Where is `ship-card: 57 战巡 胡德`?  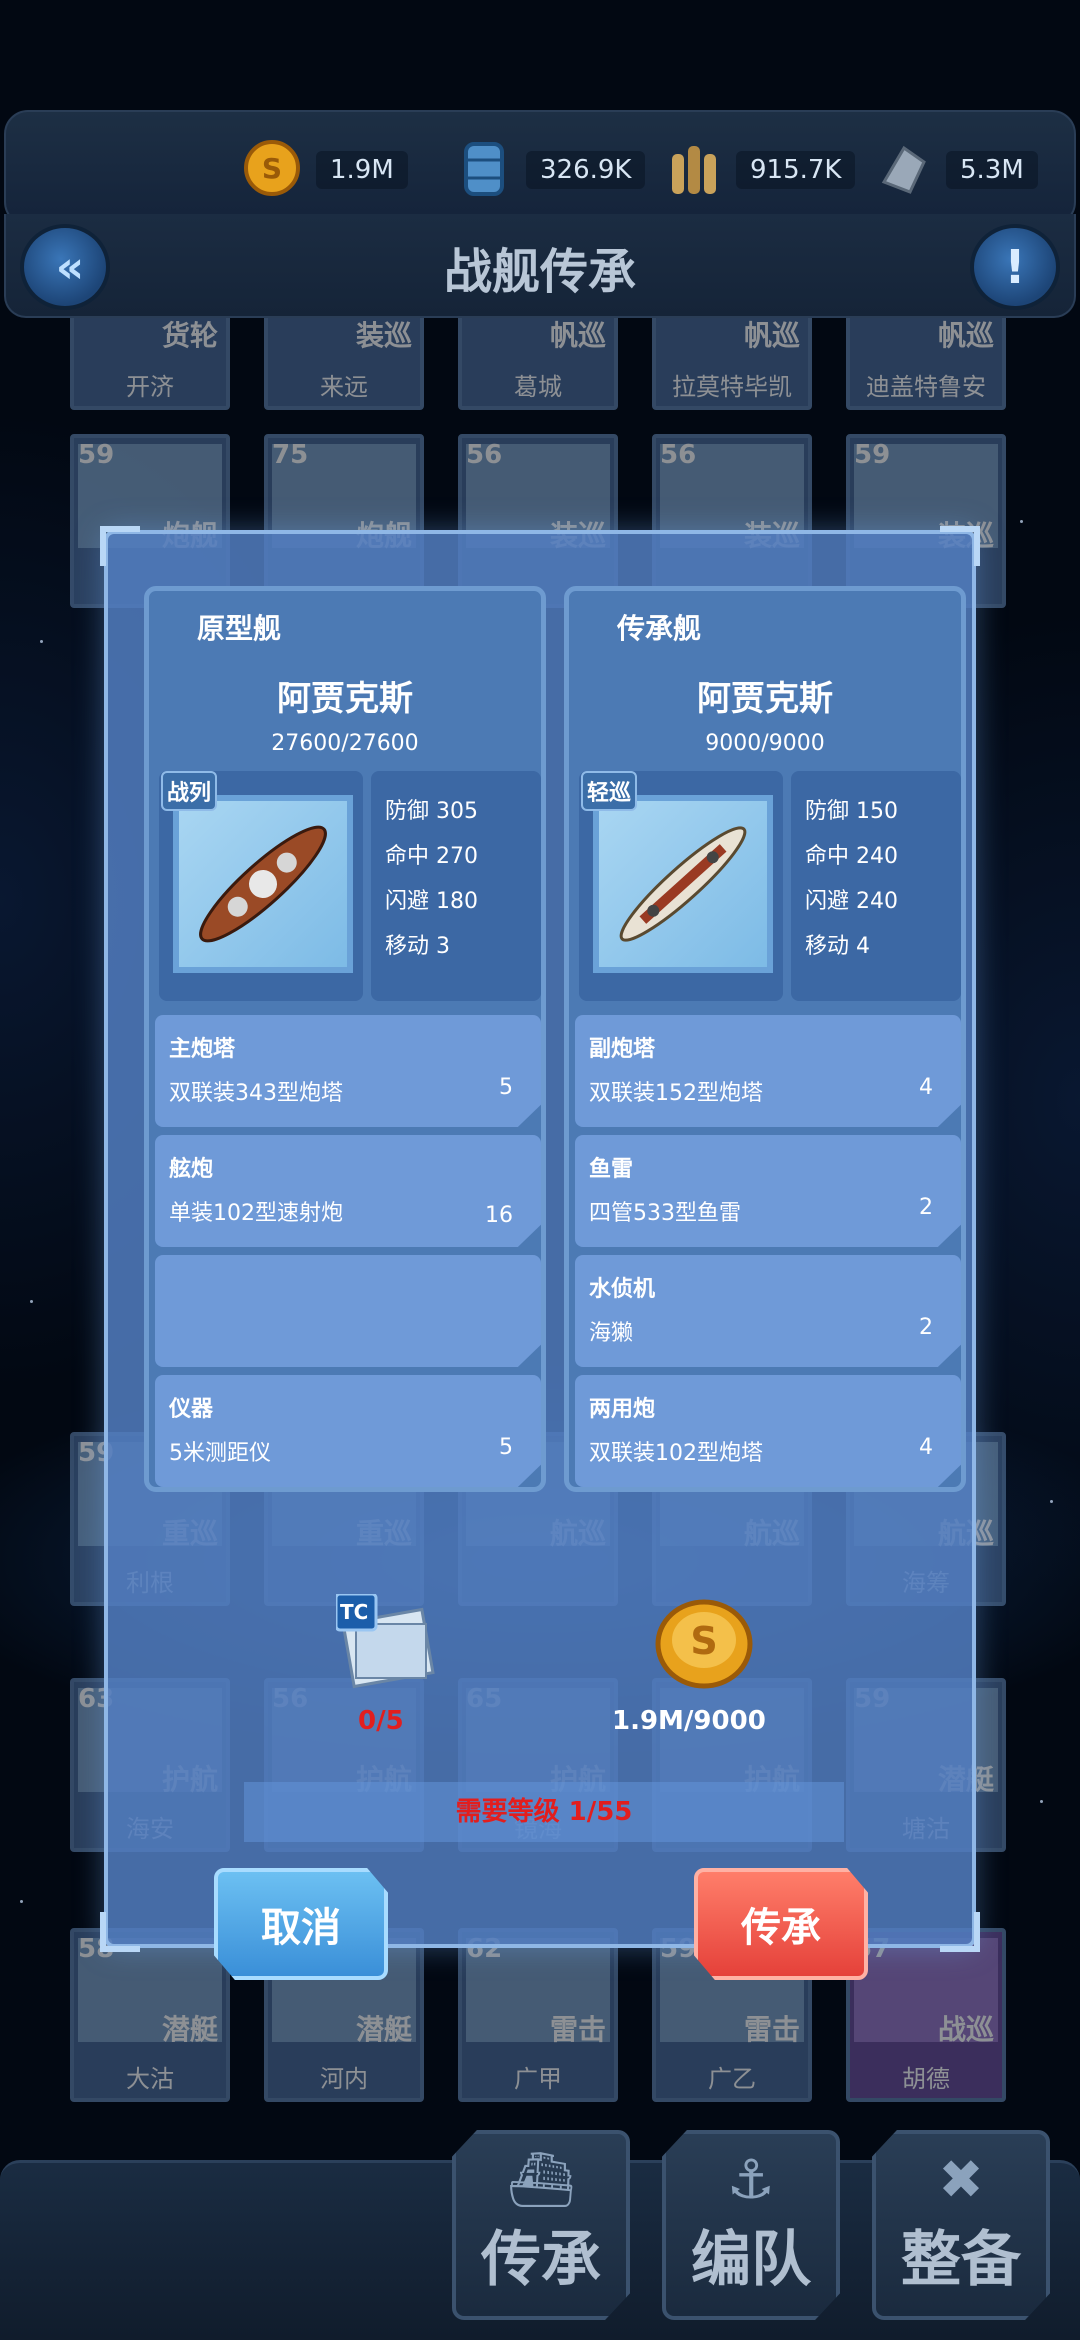
ship-card: 57 战巡 胡德 is located at coordinates (926, 2015).